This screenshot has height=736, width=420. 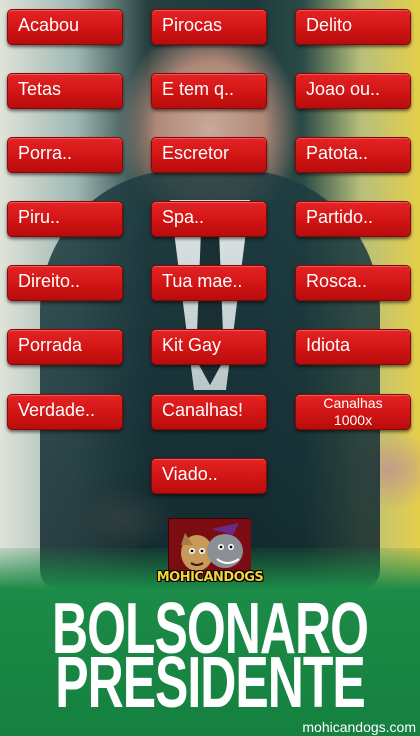 I want to click on sound-button-canalhas: Canalhas!, so click(x=209, y=412).